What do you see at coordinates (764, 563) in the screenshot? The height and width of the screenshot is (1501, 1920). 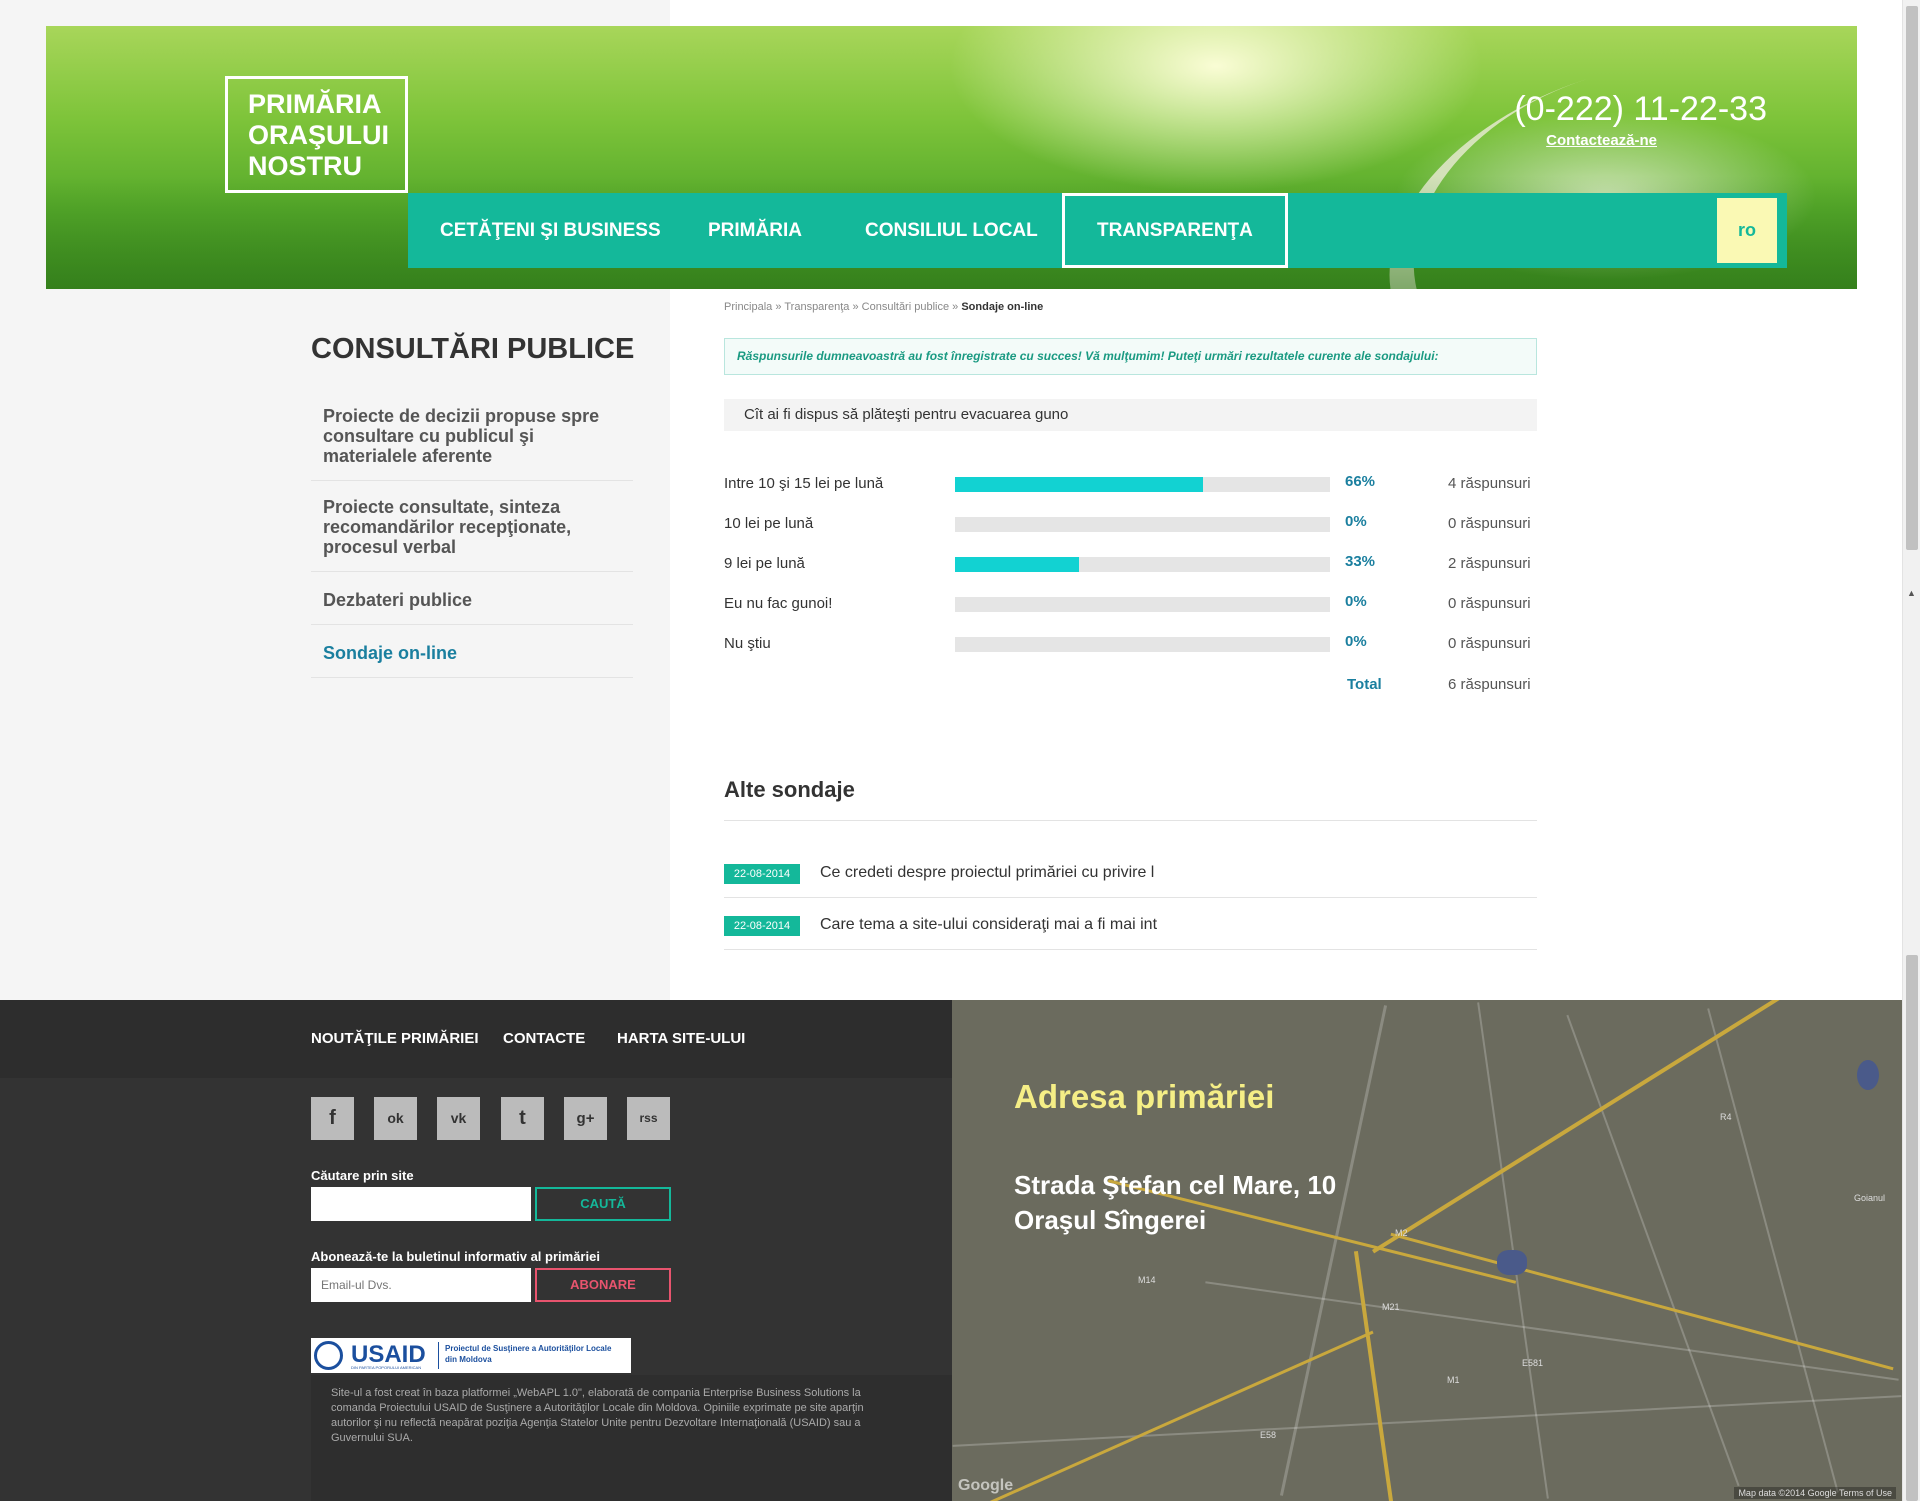 I see `poll-option-label: 9 lei pe lună` at bounding box center [764, 563].